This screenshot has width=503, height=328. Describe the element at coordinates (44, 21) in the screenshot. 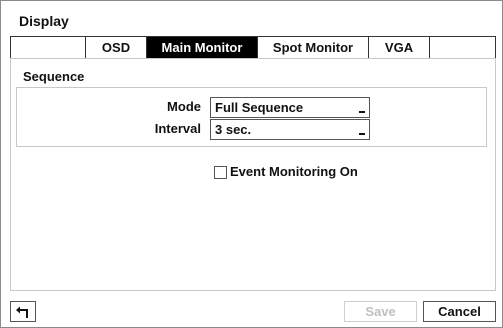

I see `dialog-title: Display` at that location.